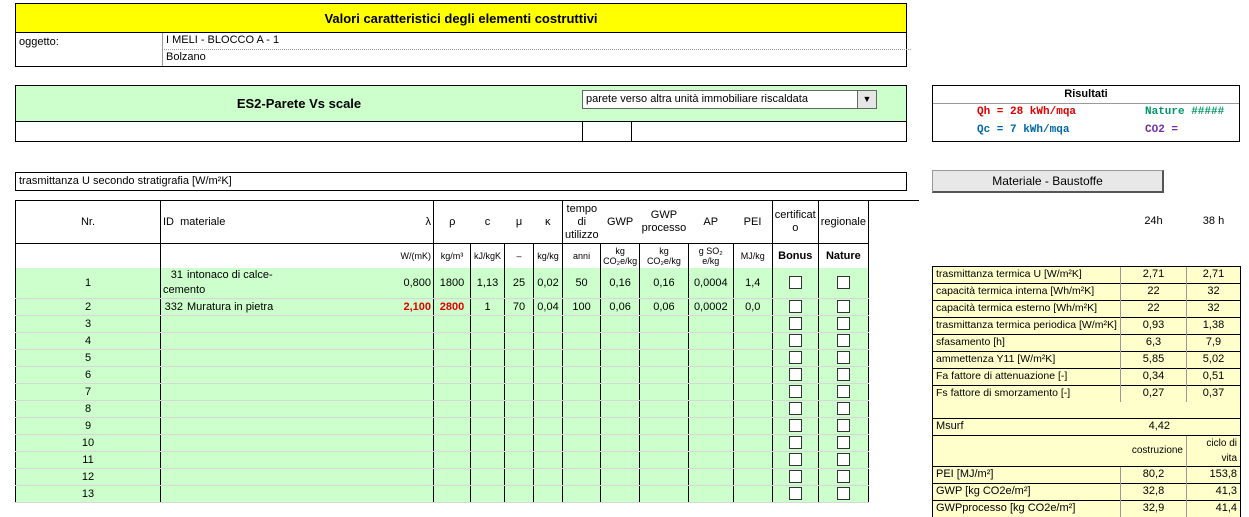 This screenshot has height=517, width=1249. What do you see at coordinates (536, 41) in the screenshot?
I see `project-name-cell: I MELI - BLOCCO A - 1` at bounding box center [536, 41].